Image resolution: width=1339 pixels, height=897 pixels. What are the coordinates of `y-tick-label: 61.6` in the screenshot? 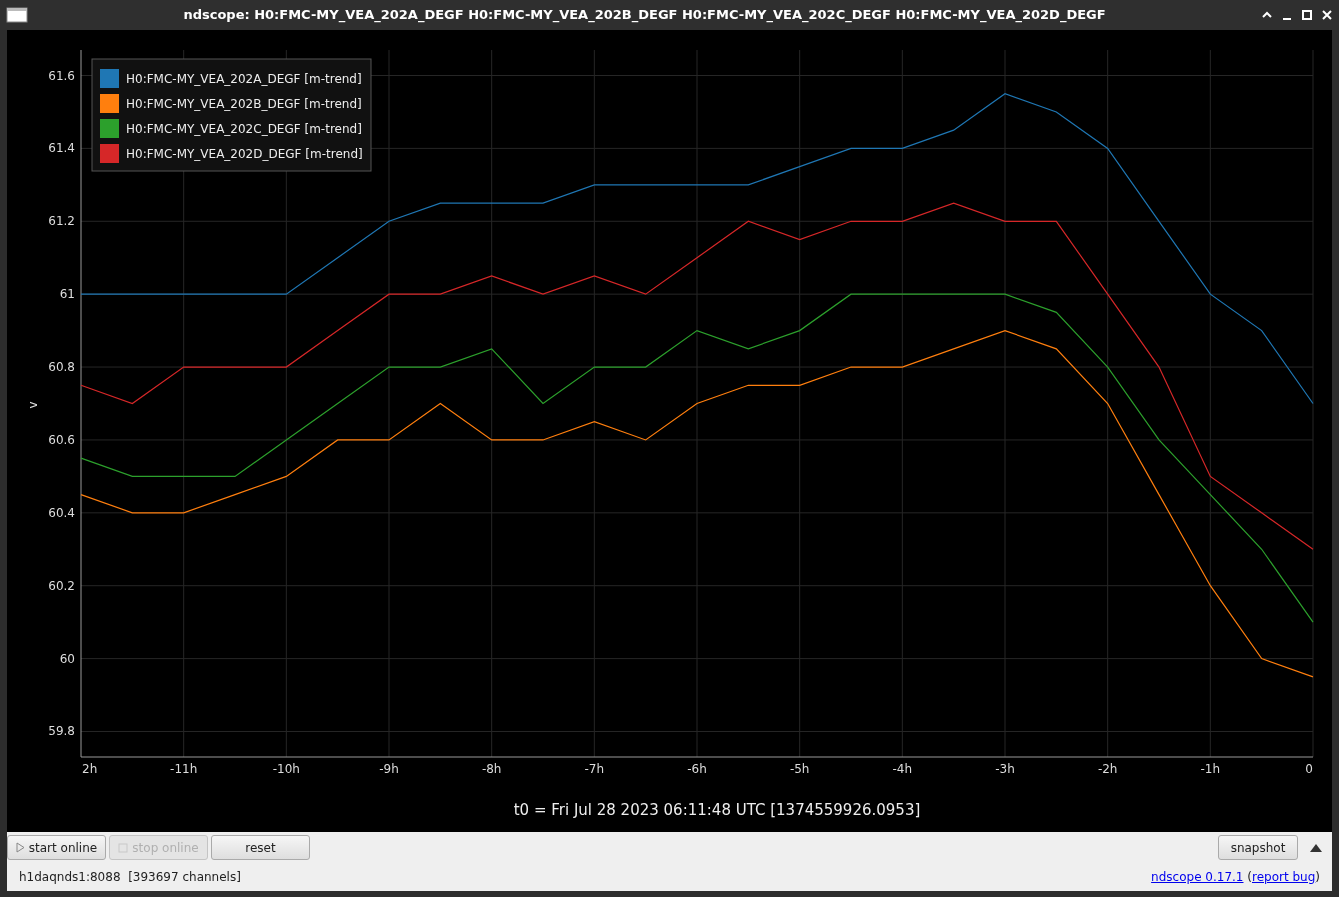 It's located at (61, 75).